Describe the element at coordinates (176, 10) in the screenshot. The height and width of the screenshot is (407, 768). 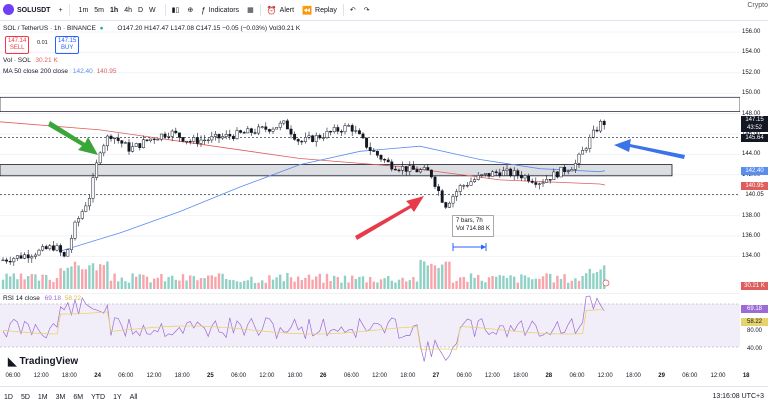
I see `chart-type-icon: ▮▯` at that location.